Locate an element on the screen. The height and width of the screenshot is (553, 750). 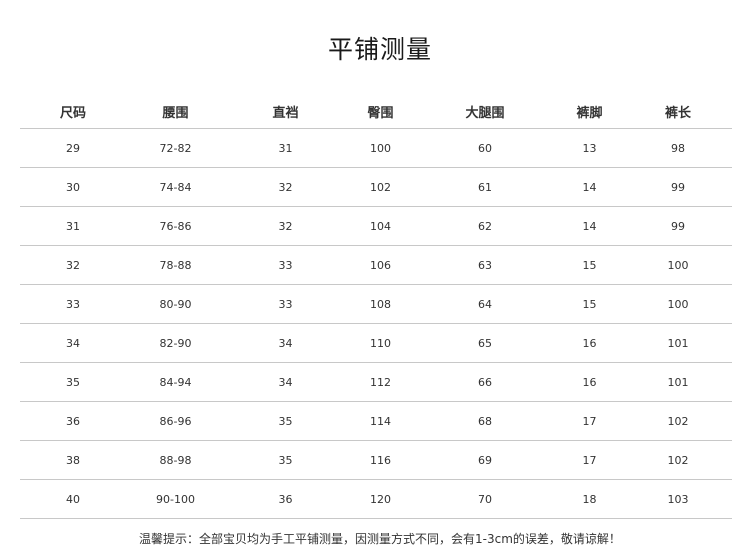
cell-length: 103 is located at coordinates (678, 499).